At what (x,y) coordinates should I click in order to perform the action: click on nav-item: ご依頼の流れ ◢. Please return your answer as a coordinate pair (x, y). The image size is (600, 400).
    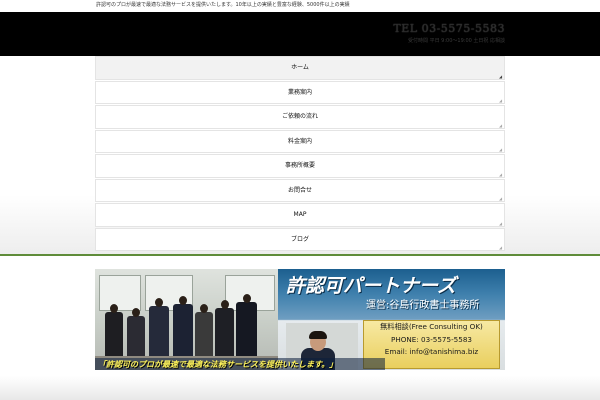
    Looking at the image, I should click on (300, 117).